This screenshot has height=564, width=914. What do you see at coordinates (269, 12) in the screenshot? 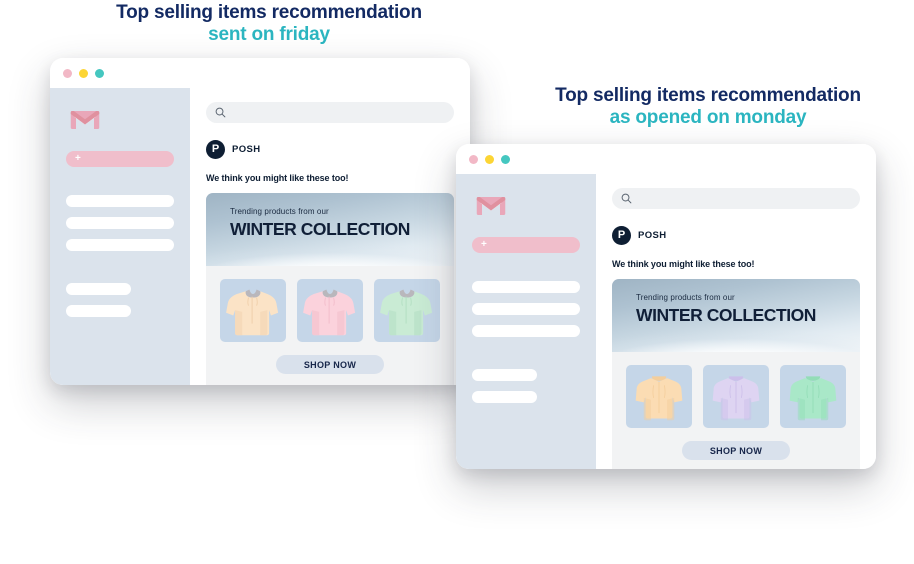
I see `caption-friday-line1: Top selling items recommendation` at bounding box center [269, 12].